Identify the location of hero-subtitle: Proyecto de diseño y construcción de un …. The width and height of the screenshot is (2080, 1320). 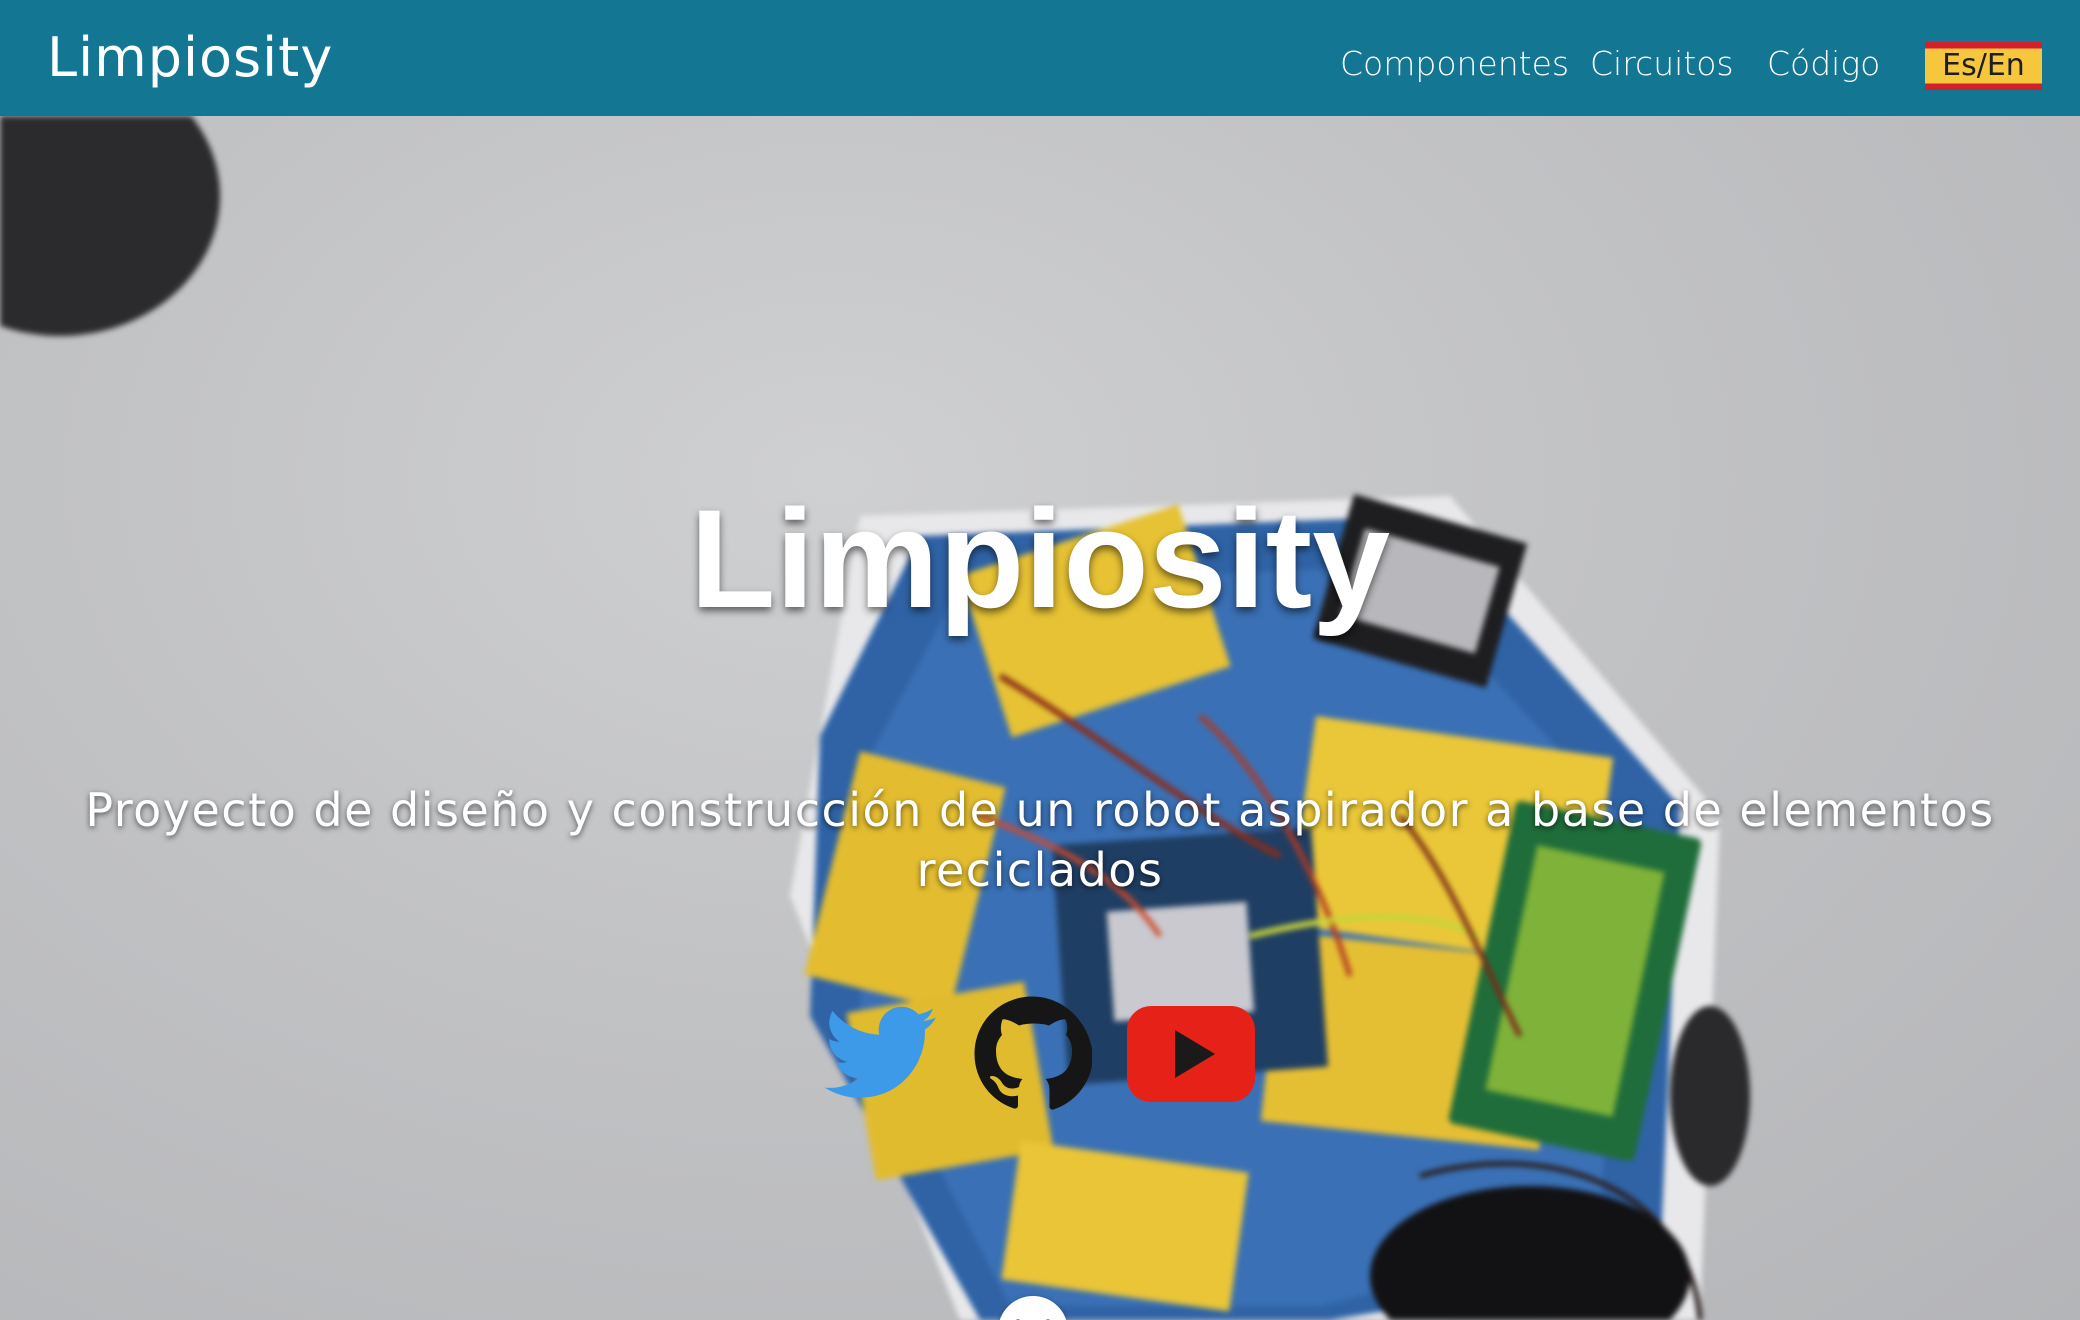
(1040, 840).